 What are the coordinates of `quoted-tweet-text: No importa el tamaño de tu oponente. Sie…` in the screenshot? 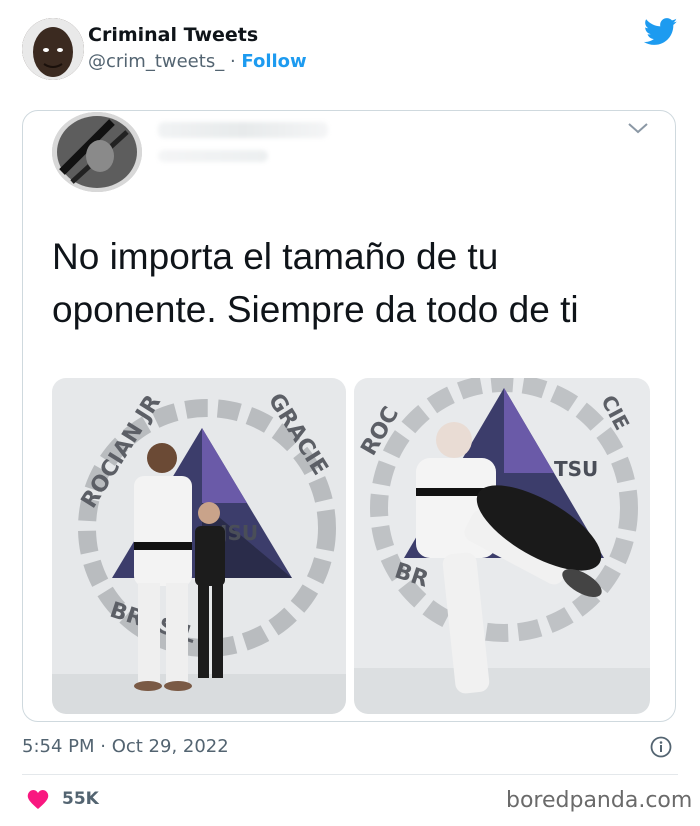 It's located at (315, 283).